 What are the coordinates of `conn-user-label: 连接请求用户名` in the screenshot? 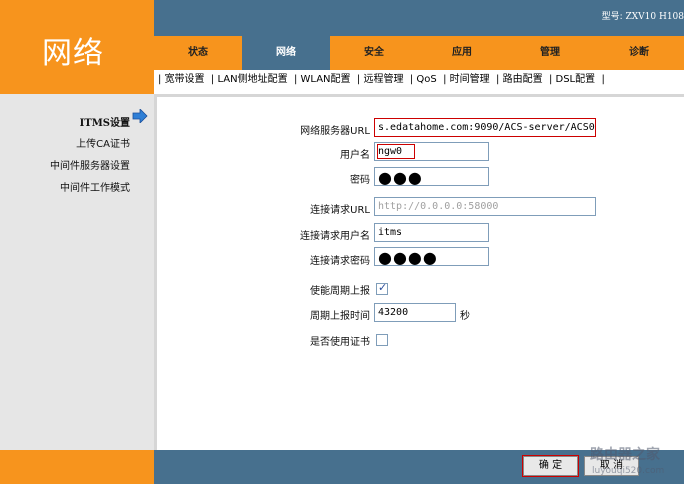 It's located at (335, 236).